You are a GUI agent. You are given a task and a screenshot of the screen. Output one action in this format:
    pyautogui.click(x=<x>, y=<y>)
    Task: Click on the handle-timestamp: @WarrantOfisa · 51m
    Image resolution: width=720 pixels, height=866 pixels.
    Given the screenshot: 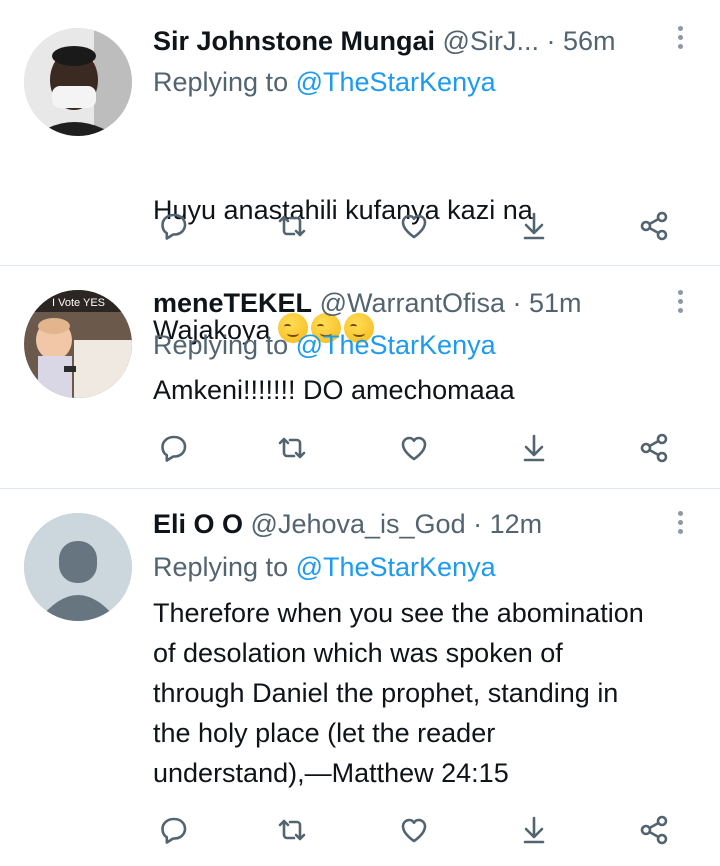 What is the action you would take?
    pyautogui.click(x=451, y=303)
    